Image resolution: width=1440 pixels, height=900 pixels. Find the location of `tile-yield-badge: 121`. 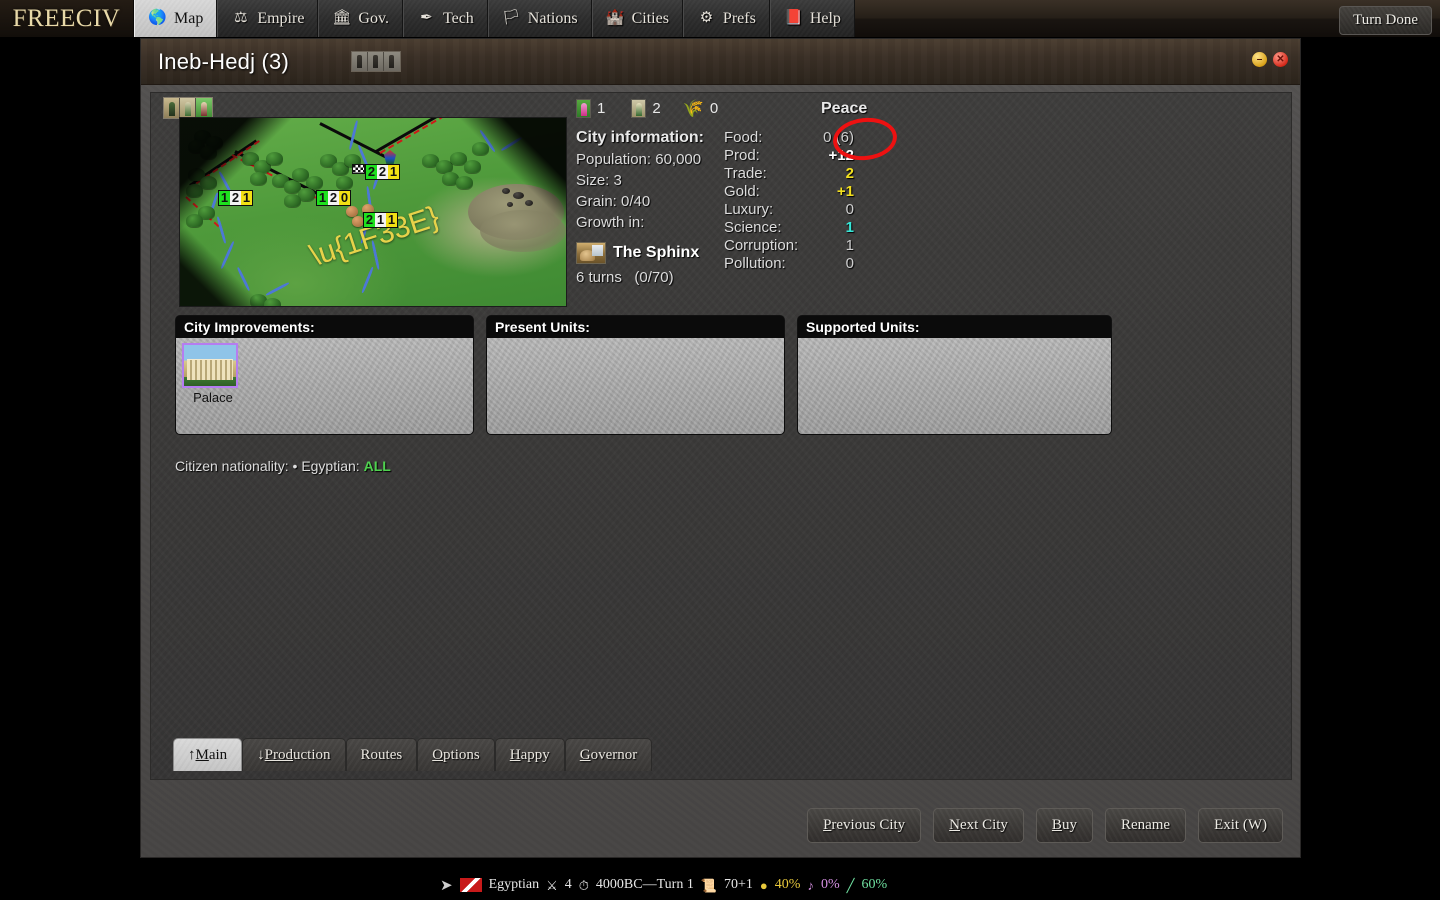

tile-yield-badge: 121 is located at coordinates (235, 198).